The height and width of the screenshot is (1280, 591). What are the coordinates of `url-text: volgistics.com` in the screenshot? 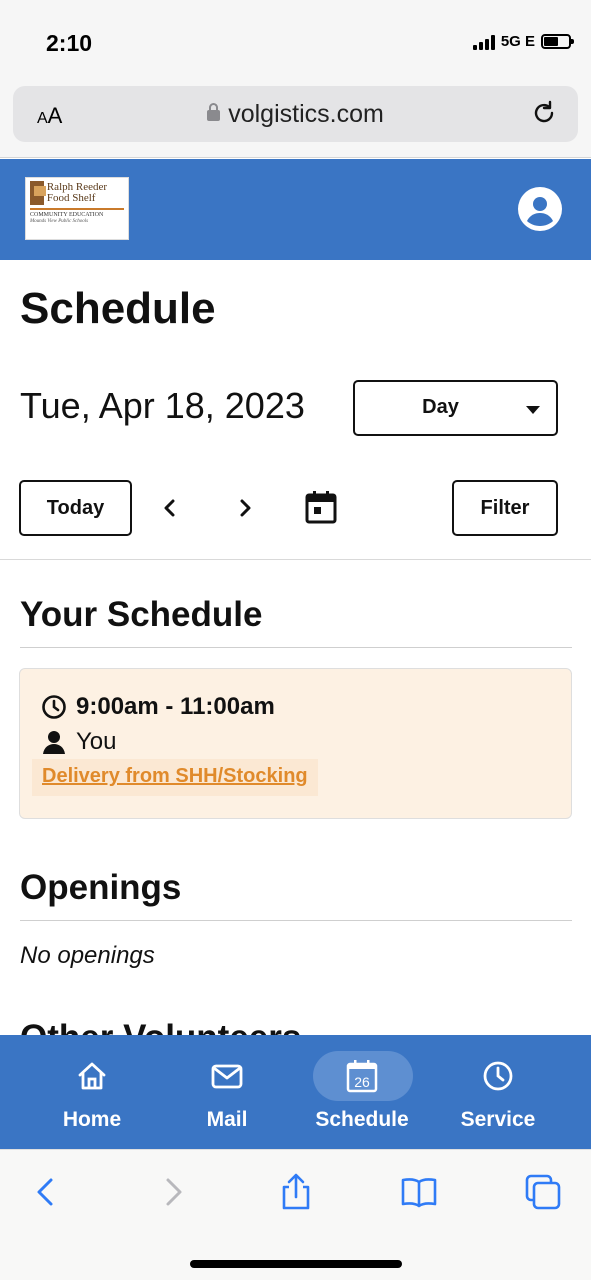 It's located at (306, 114).